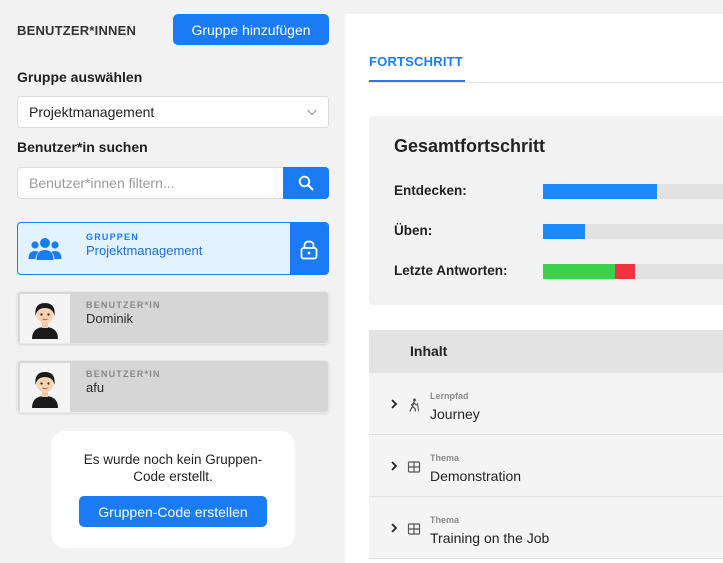 The height and width of the screenshot is (563, 723). What do you see at coordinates (476, 476) in the screenshot?
I see `content-row-title: Demonstration` at bounding box center [476, 476].